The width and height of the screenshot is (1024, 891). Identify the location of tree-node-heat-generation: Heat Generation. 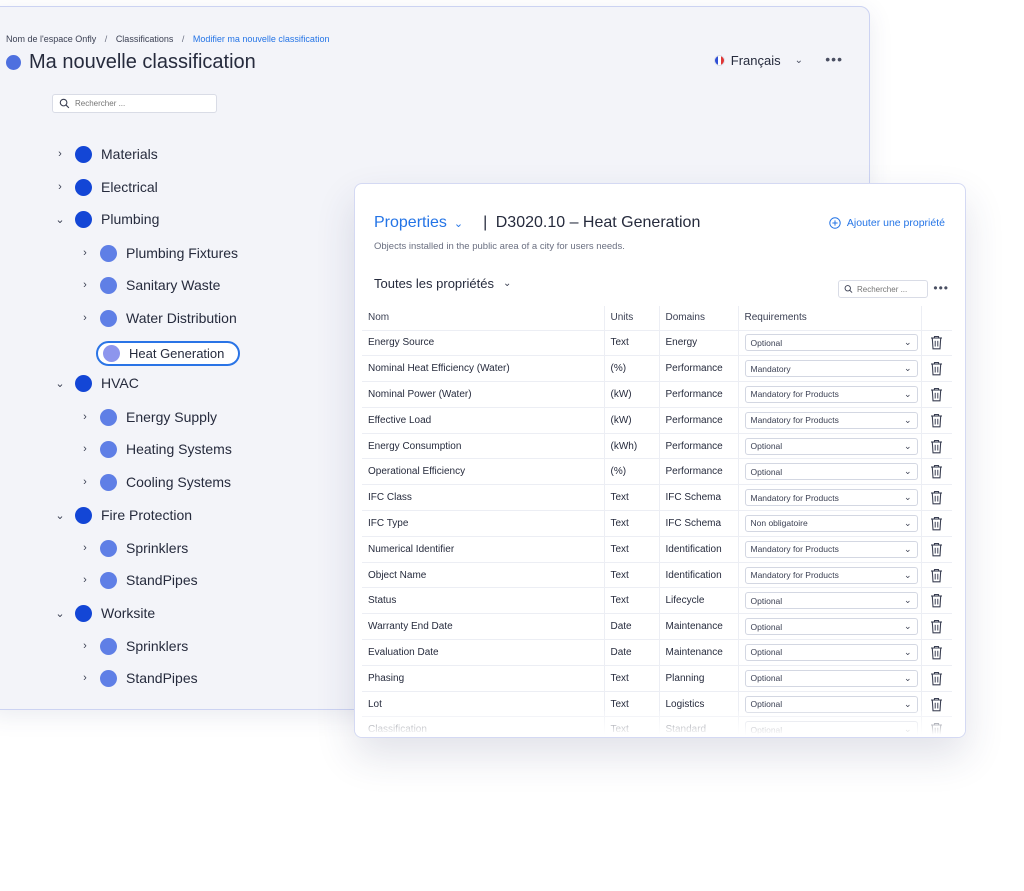
(168, 353).